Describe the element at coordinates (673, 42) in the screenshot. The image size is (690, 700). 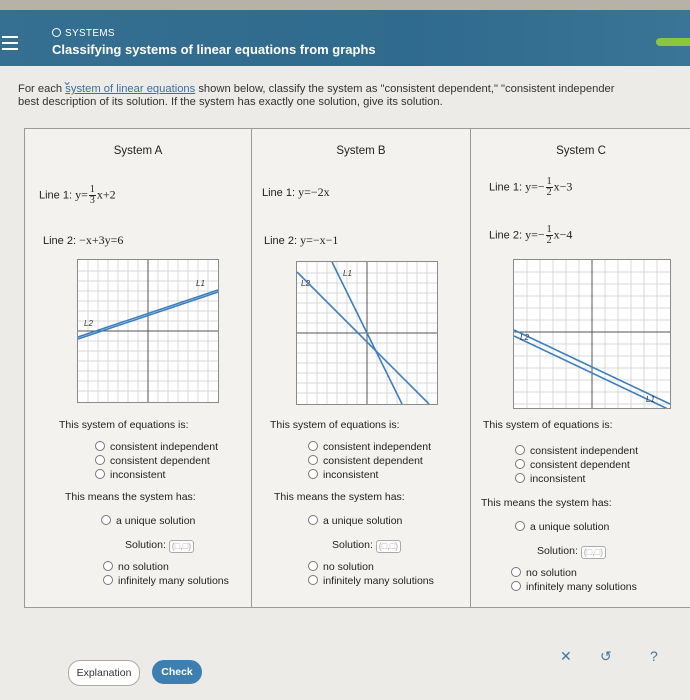
I see `progress-indicator` at that location.